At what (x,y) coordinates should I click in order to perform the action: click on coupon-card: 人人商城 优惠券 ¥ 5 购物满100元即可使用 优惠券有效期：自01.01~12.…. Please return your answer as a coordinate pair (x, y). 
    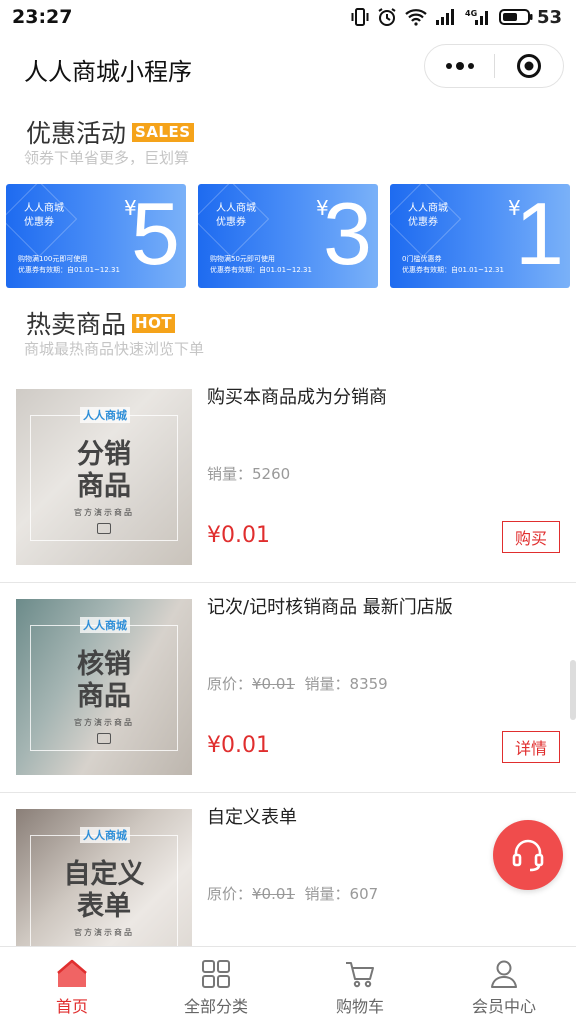
    Looking at the image, I should click on (96, 236).